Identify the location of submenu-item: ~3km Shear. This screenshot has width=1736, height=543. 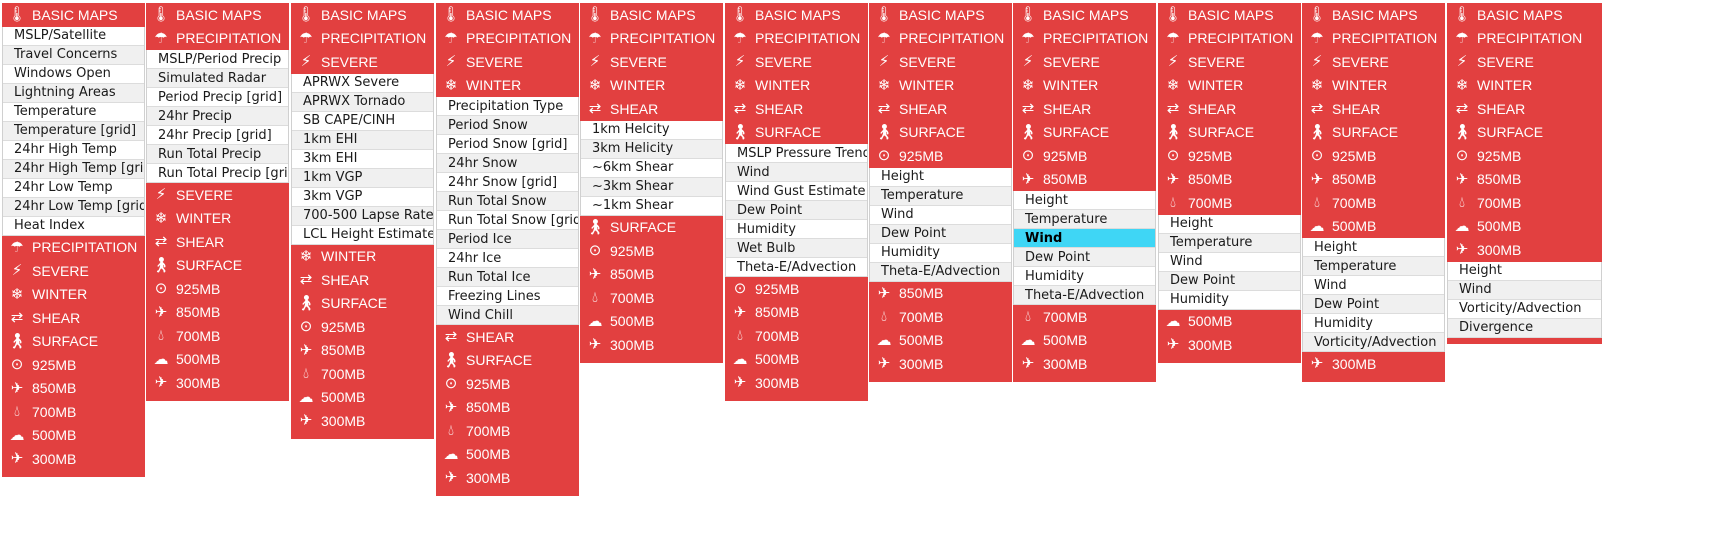
(651, 187).